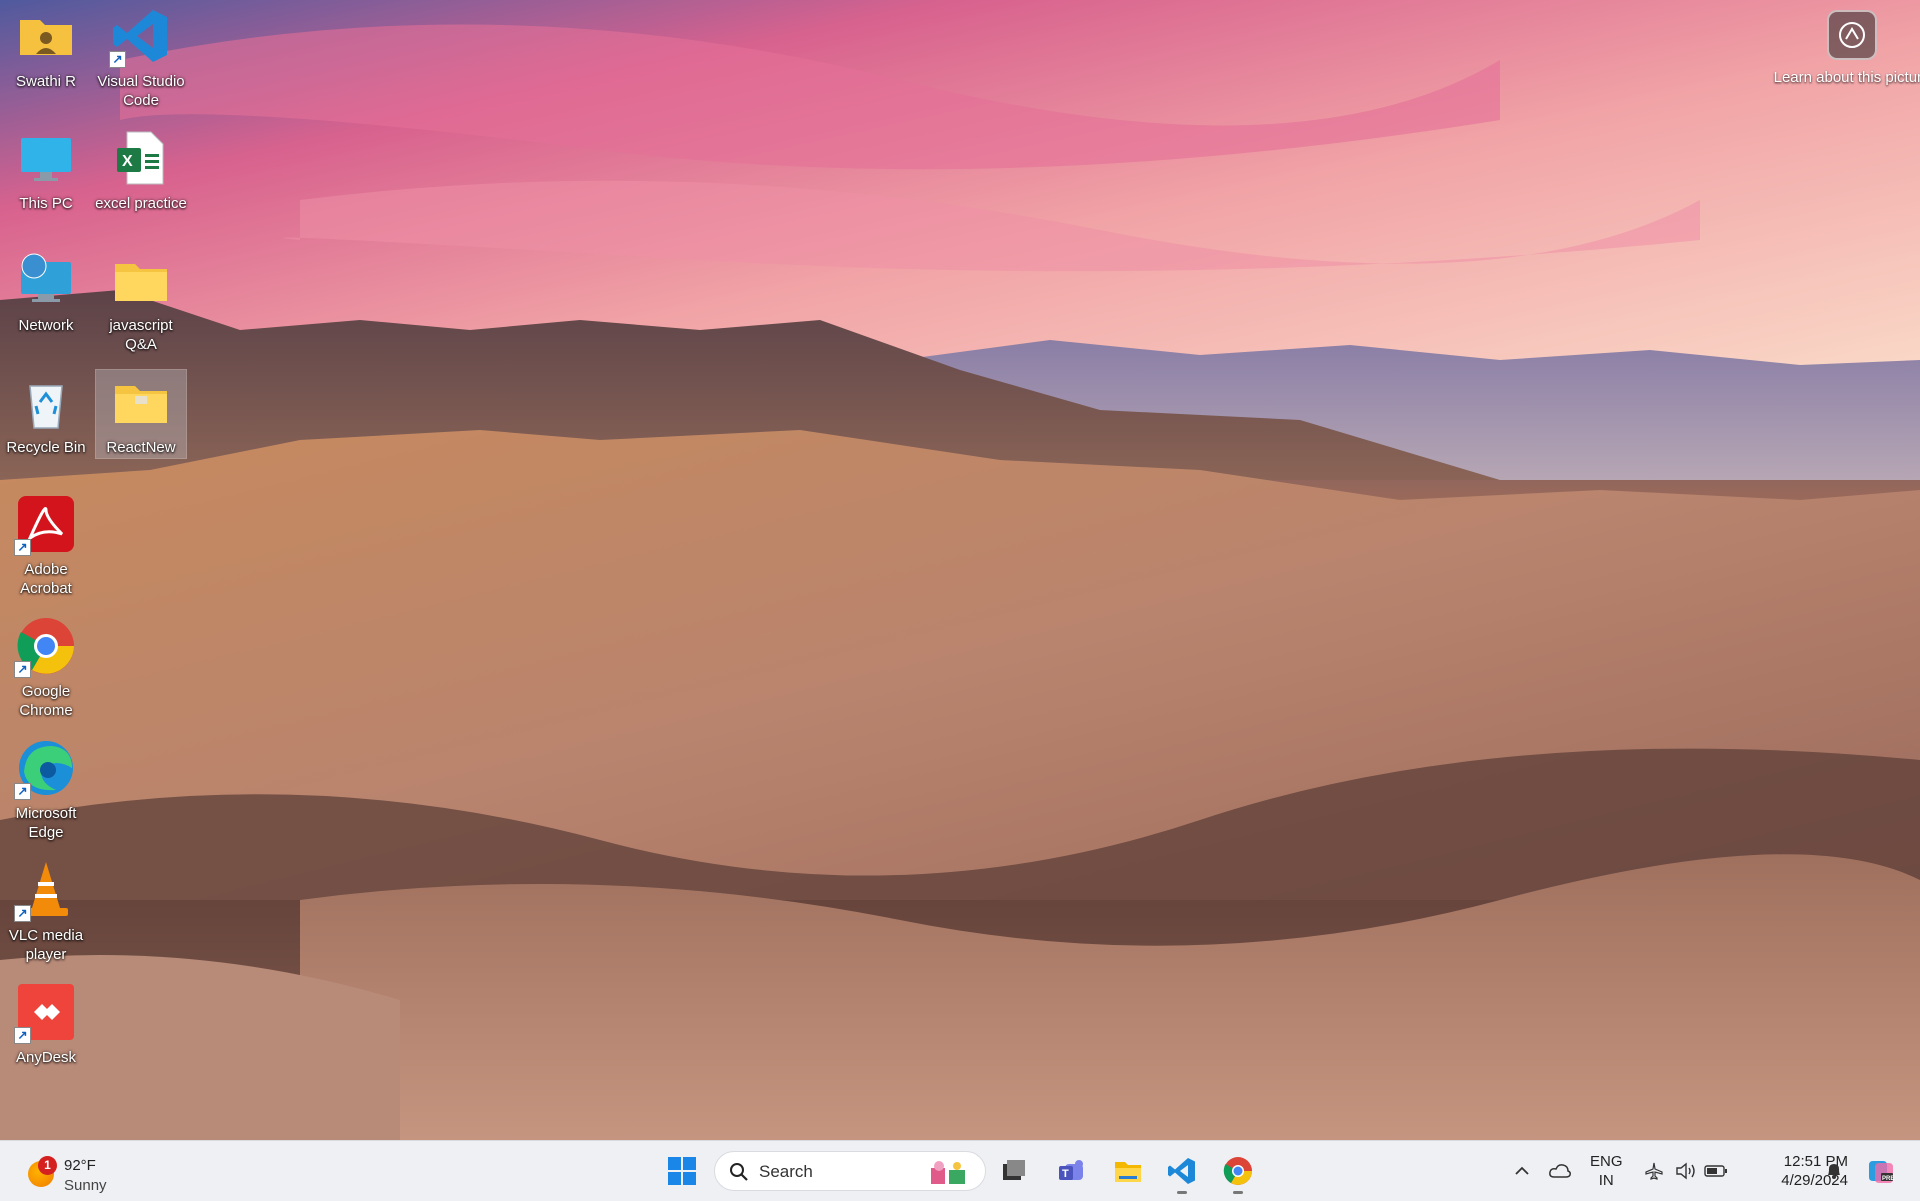  What do you see at coordinates (141, 447) in the screenshot?
I see `desktop-icon-label: ReactNew` at bounding box center [141, 447].